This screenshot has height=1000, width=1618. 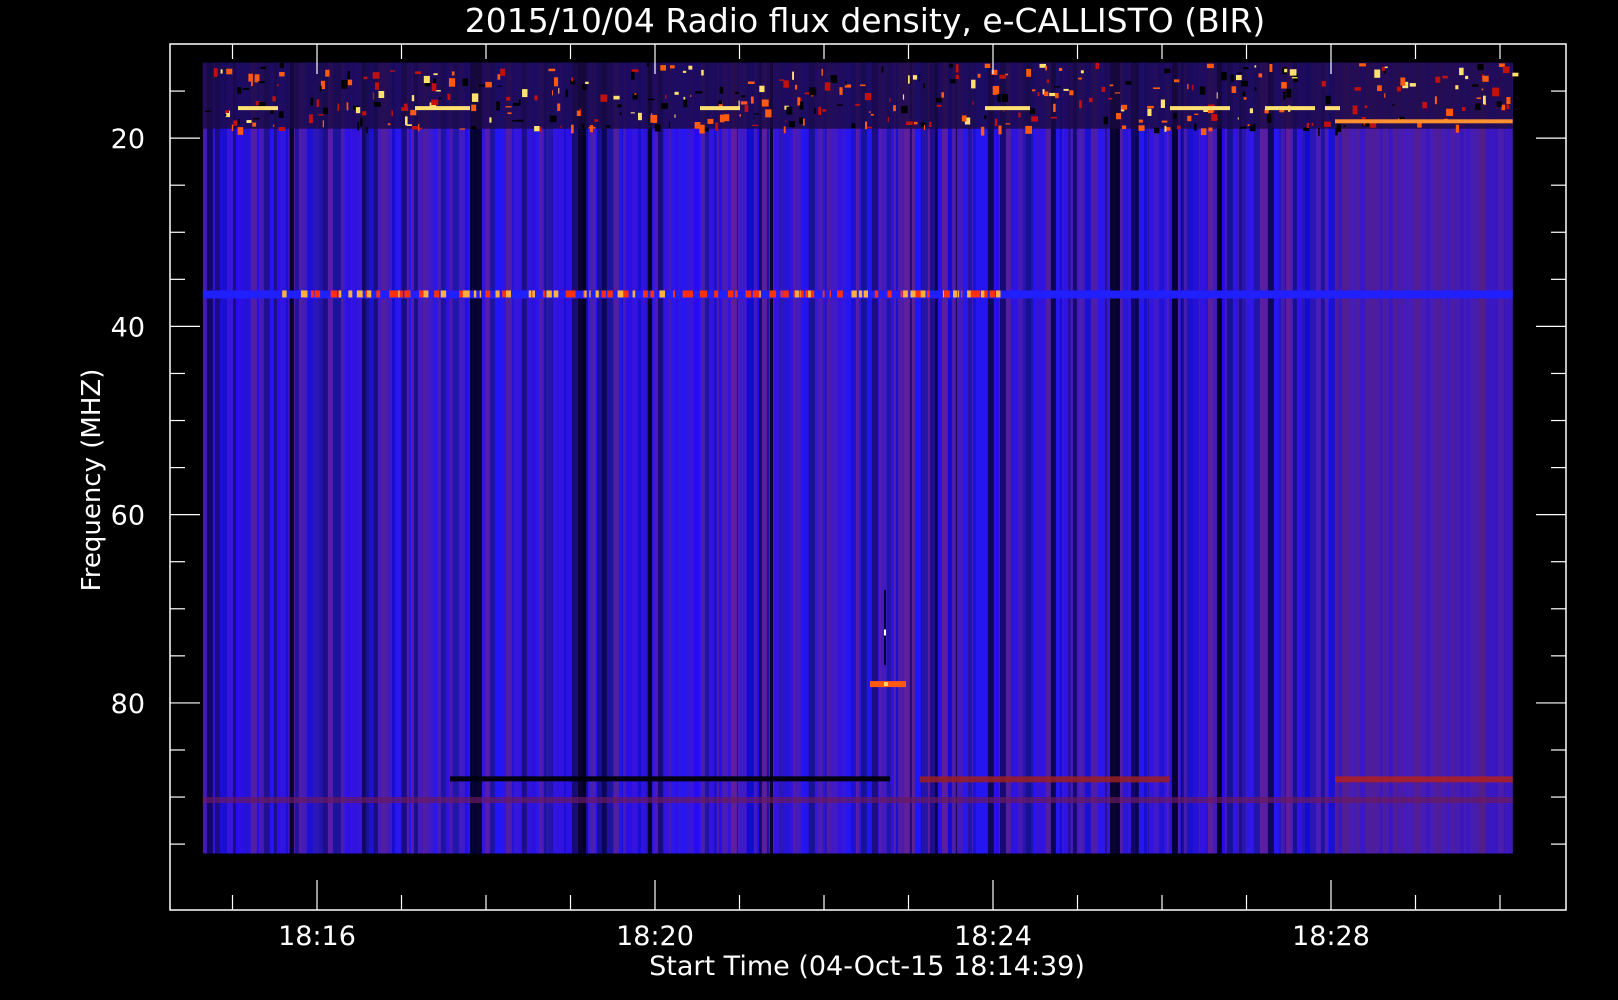 I want to click on y-tick-label: 60, so click(x=128, y=516).